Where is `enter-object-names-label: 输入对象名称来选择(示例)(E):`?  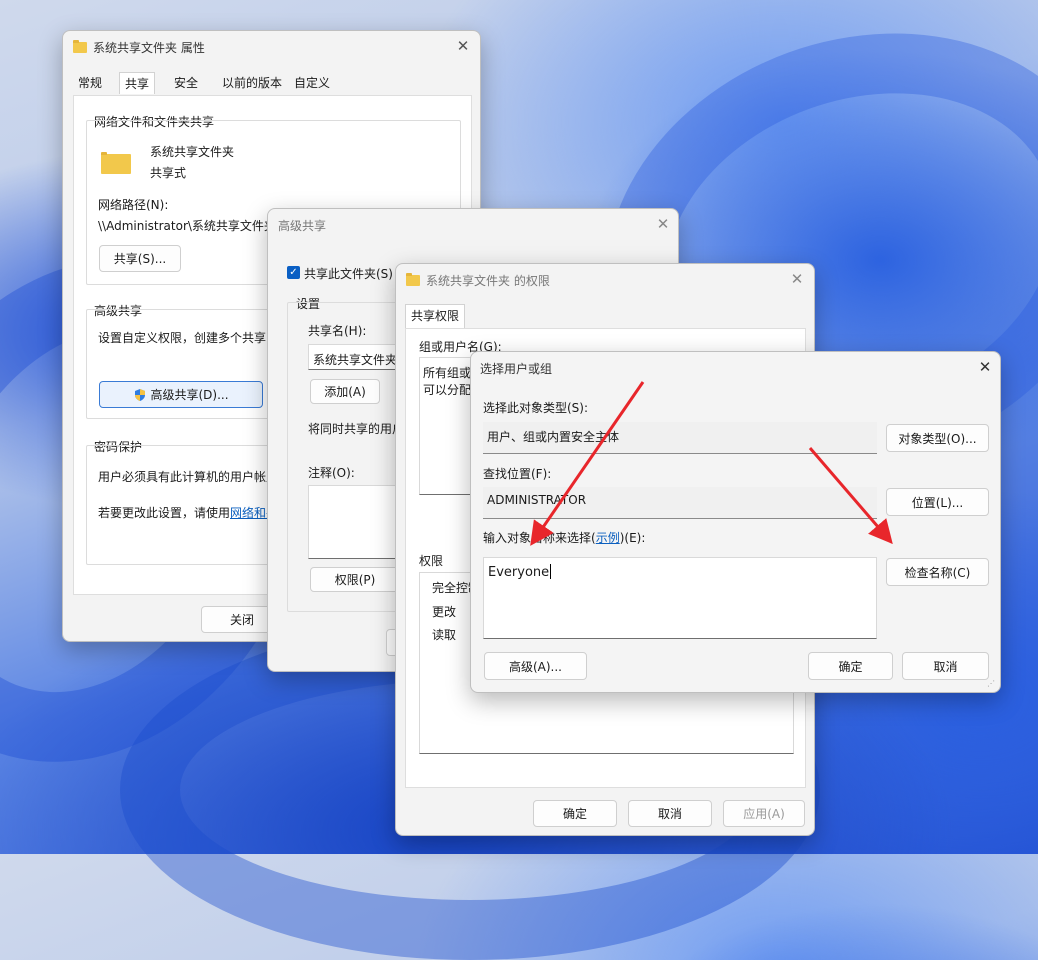 enter-object-names-label: 输入对象名称来选择(示例)(E): is located at coordinates (564, 537).